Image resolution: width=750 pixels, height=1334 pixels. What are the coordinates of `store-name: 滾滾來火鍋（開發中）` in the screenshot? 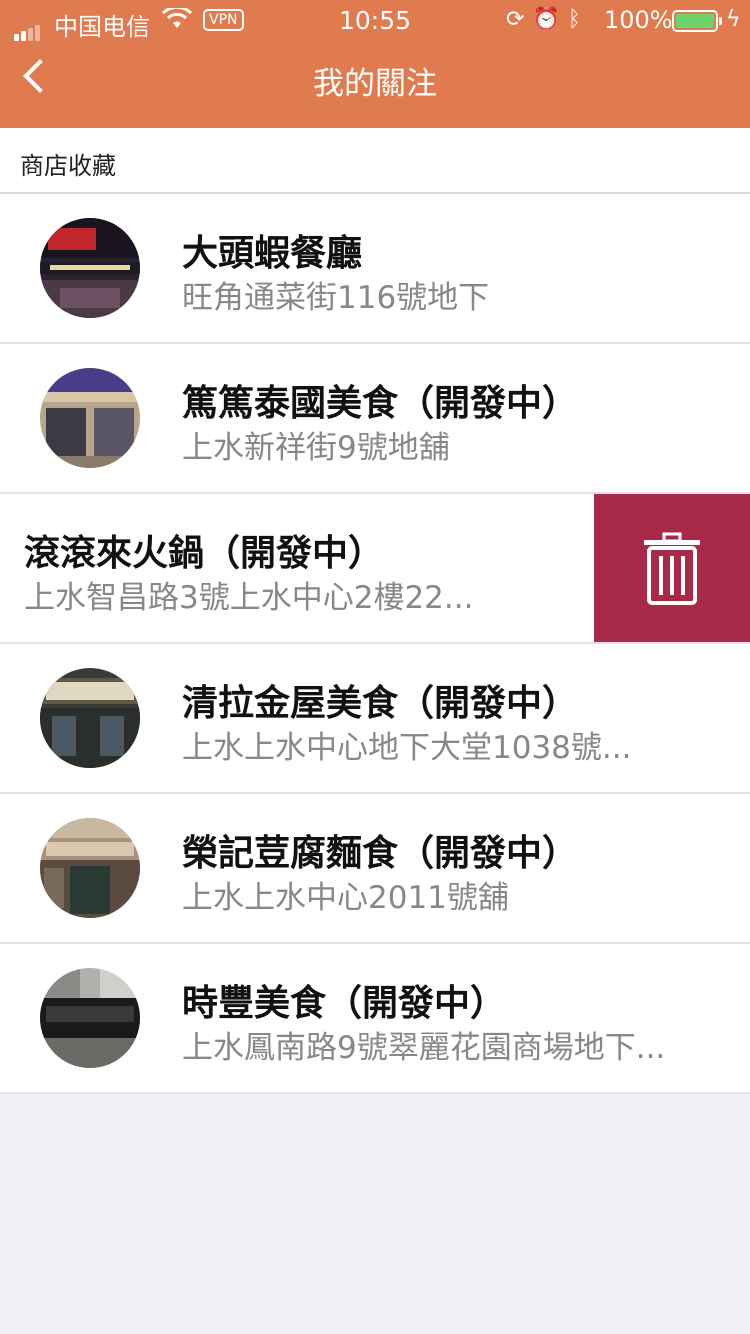 It's located at (204, 553).